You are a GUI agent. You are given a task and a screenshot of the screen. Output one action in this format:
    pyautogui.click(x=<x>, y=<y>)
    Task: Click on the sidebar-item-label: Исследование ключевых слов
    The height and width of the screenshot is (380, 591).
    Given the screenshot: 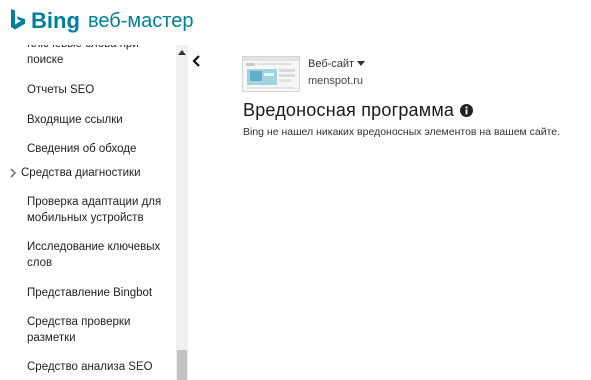 What is the action you would take?
    pyautogui.click(x=94, y=255)
    